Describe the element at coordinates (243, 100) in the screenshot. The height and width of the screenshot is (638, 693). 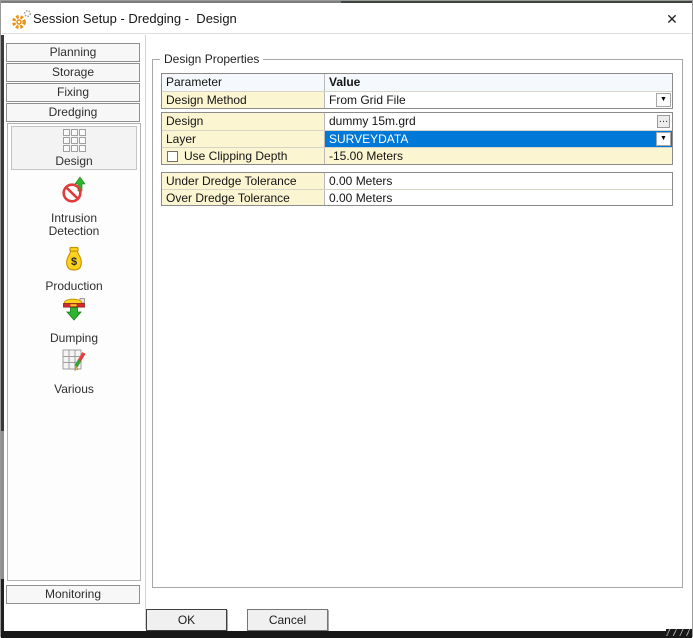
I see `param-design-method: Design Method` at that location.